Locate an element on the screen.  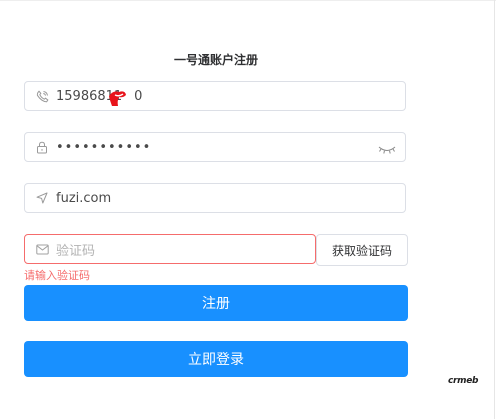
password-field: ••••••••••• is located at coordinates (215, 147).